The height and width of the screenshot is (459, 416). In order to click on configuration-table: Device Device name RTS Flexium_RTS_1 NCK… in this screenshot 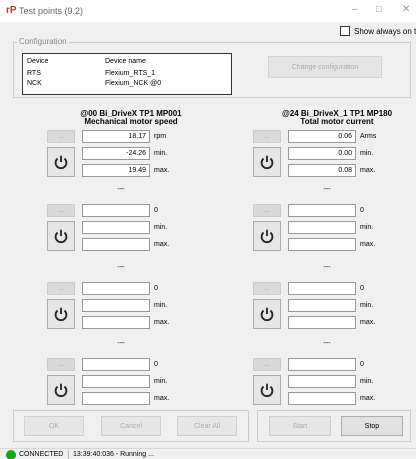, I will do `click(127, 74)`.